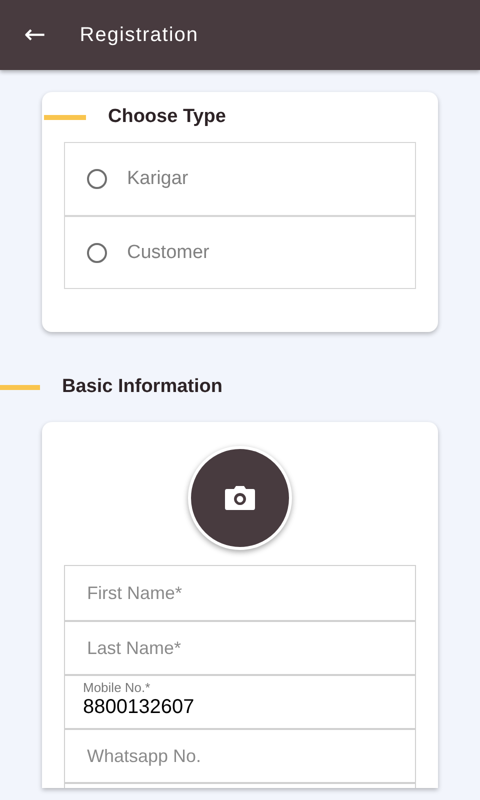  Describe the element at coordinates (142, 387) in the screenshot. I see `section-title: Basic Information` at that location.